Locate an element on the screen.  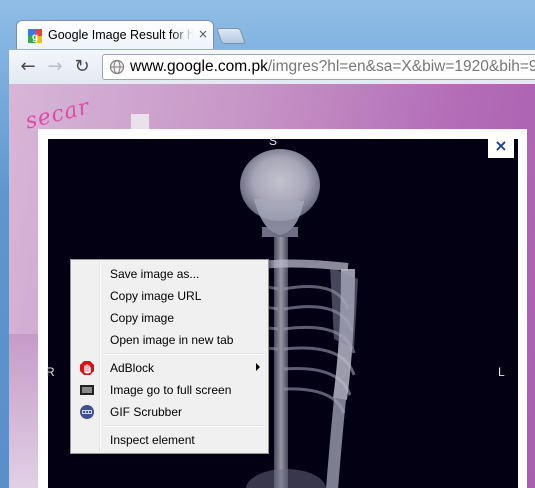
menu-item-label: Image go to full screen is located at coordinates (171, 390).